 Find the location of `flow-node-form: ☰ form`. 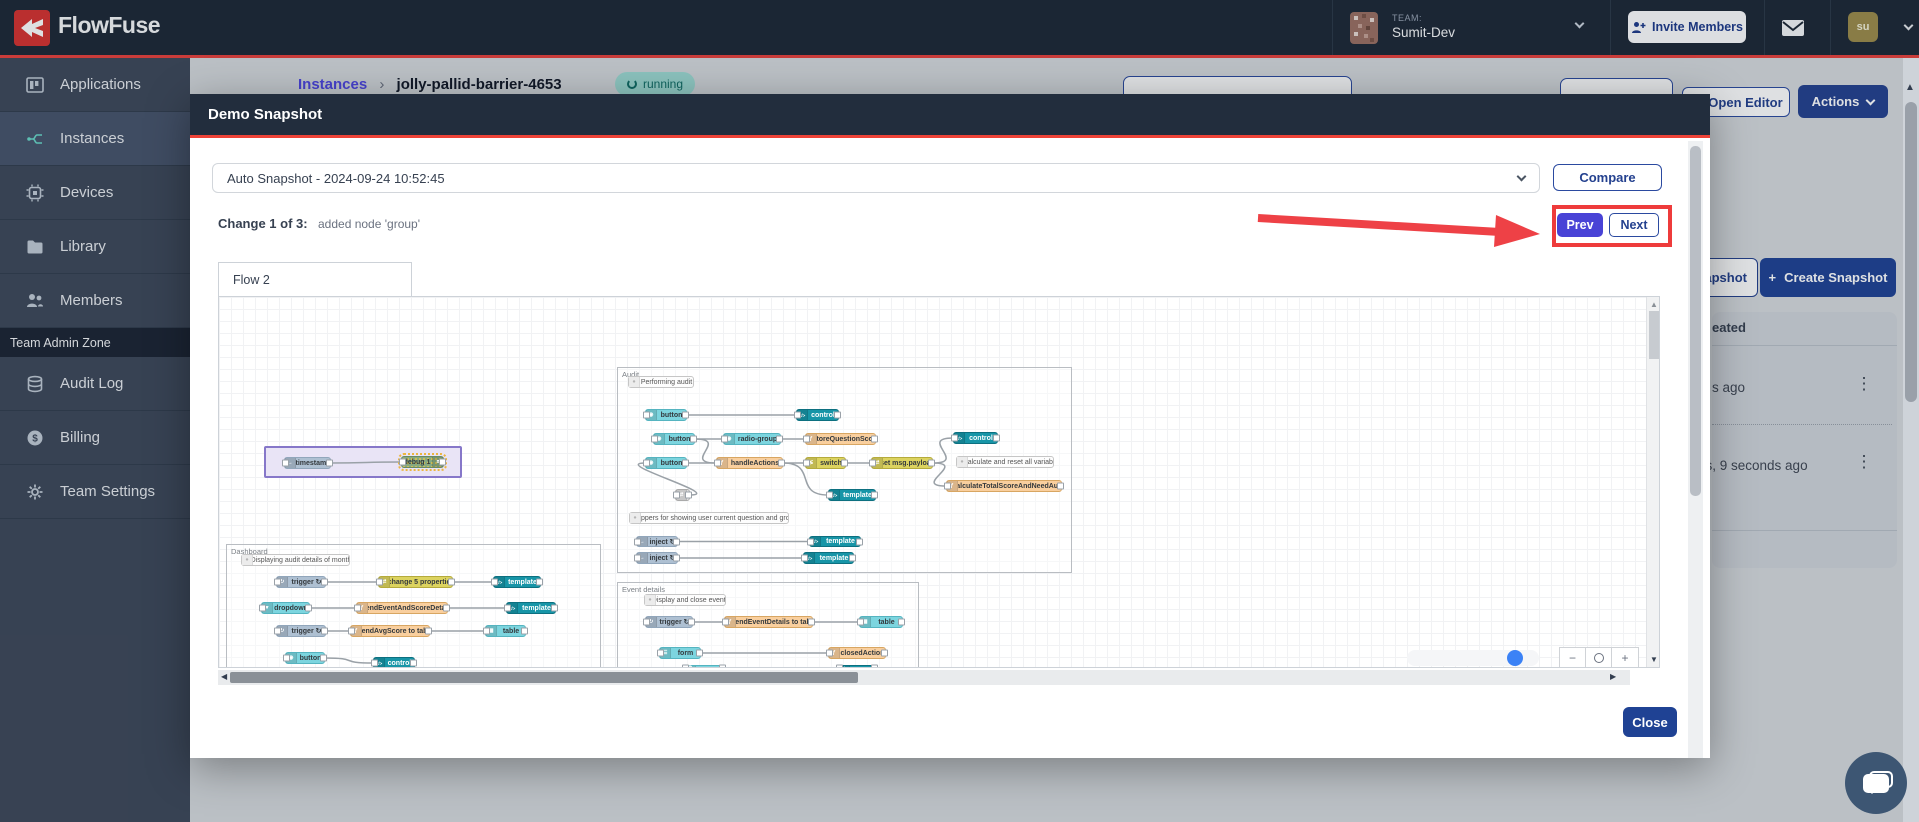

flow-node-form: ☰ form is located at coordinates (680, 653).